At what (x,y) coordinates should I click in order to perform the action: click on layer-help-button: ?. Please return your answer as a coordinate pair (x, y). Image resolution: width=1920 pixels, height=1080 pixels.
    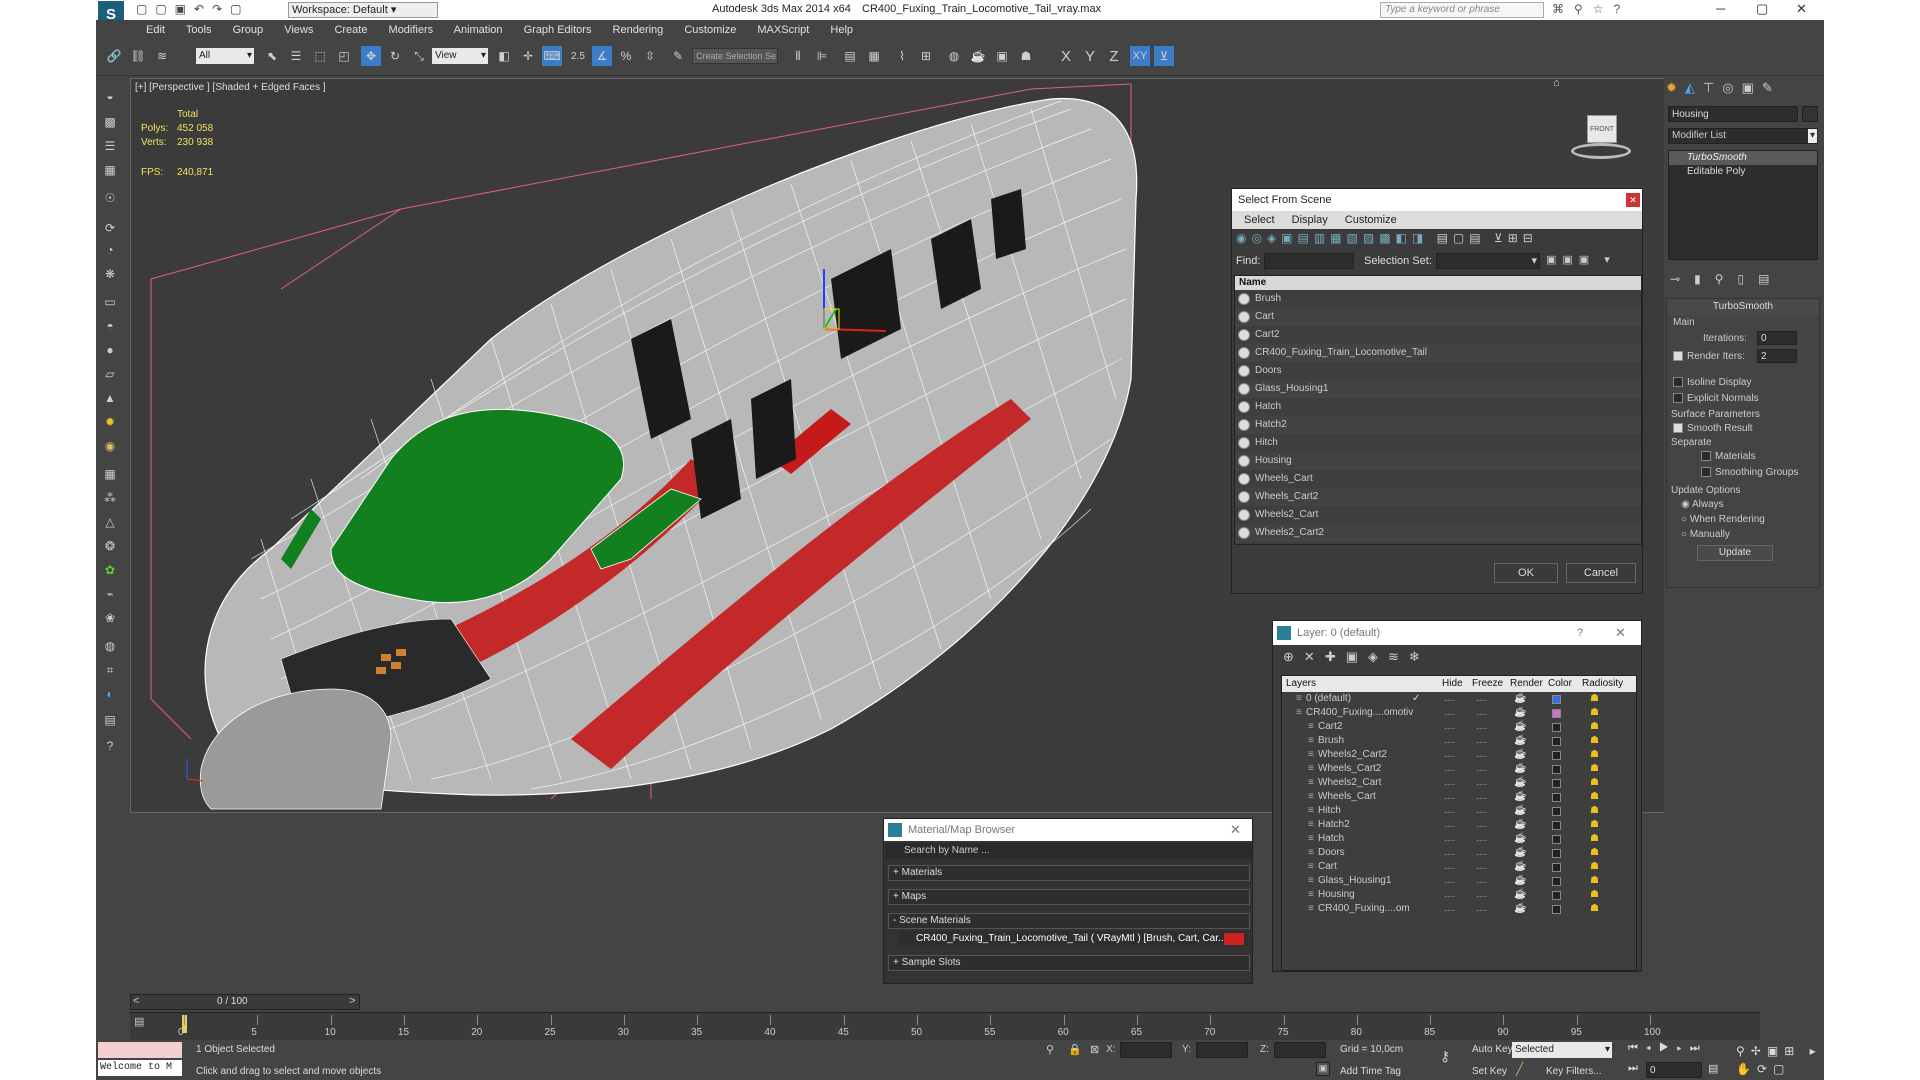
    Looking at the image, I should click on (1580, 633).